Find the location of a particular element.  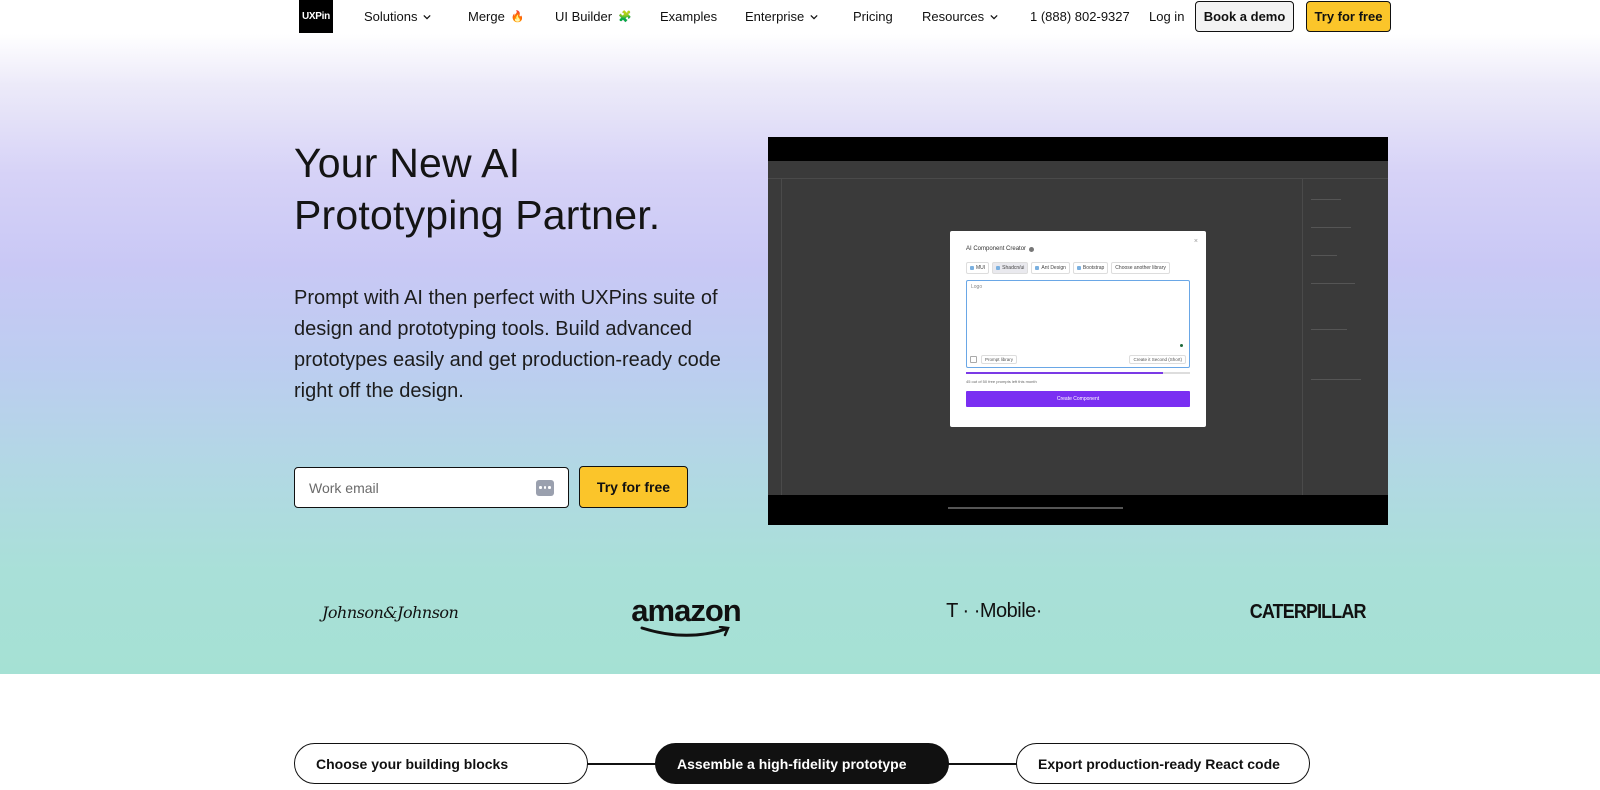

close-icon: × is located at coordinates (1196, 241).